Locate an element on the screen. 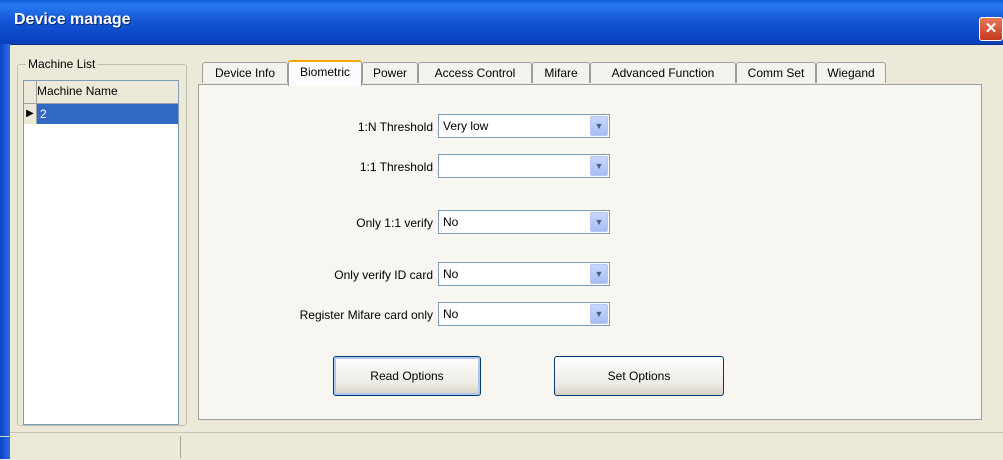 This screenshot has height=460, width=1003. only-11-verify-select: No ▼ is located at coordinates (524, 222).